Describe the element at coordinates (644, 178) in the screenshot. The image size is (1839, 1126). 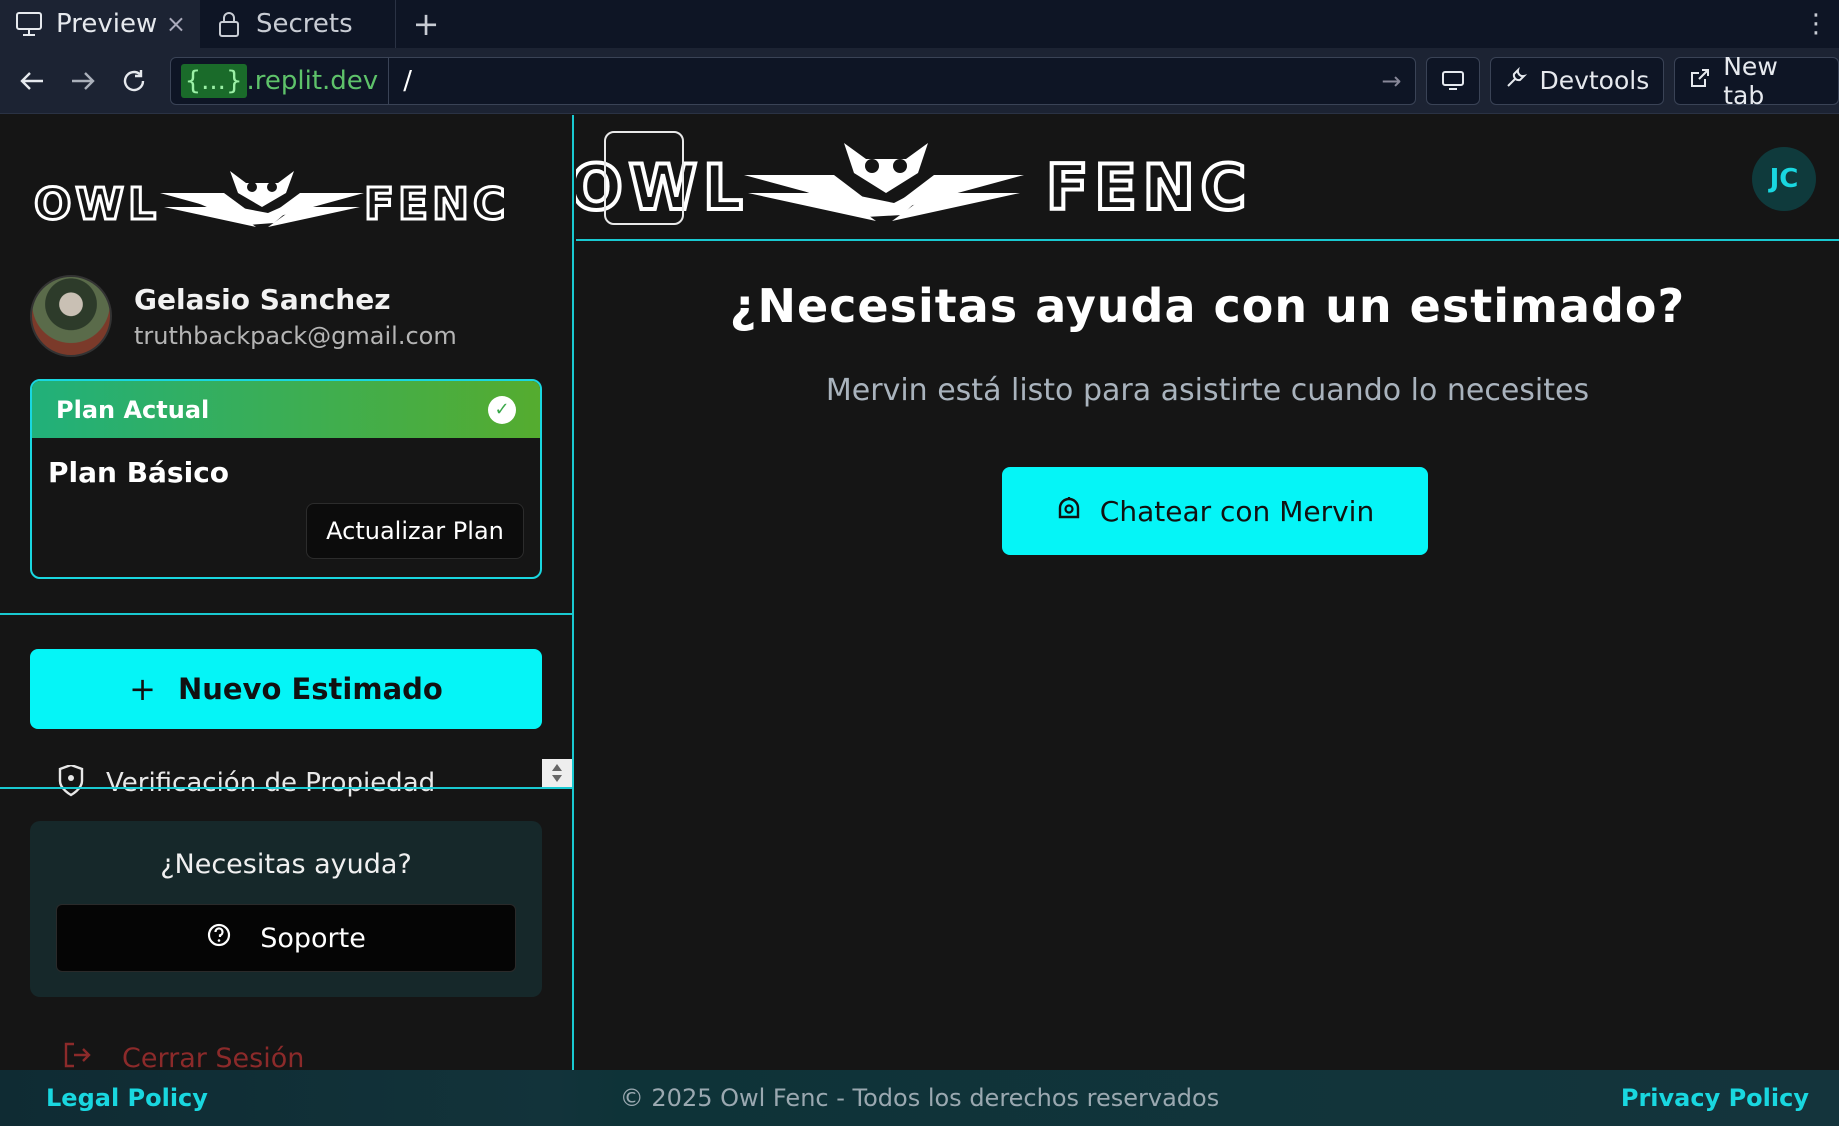
I see `focus-ring` at that location.